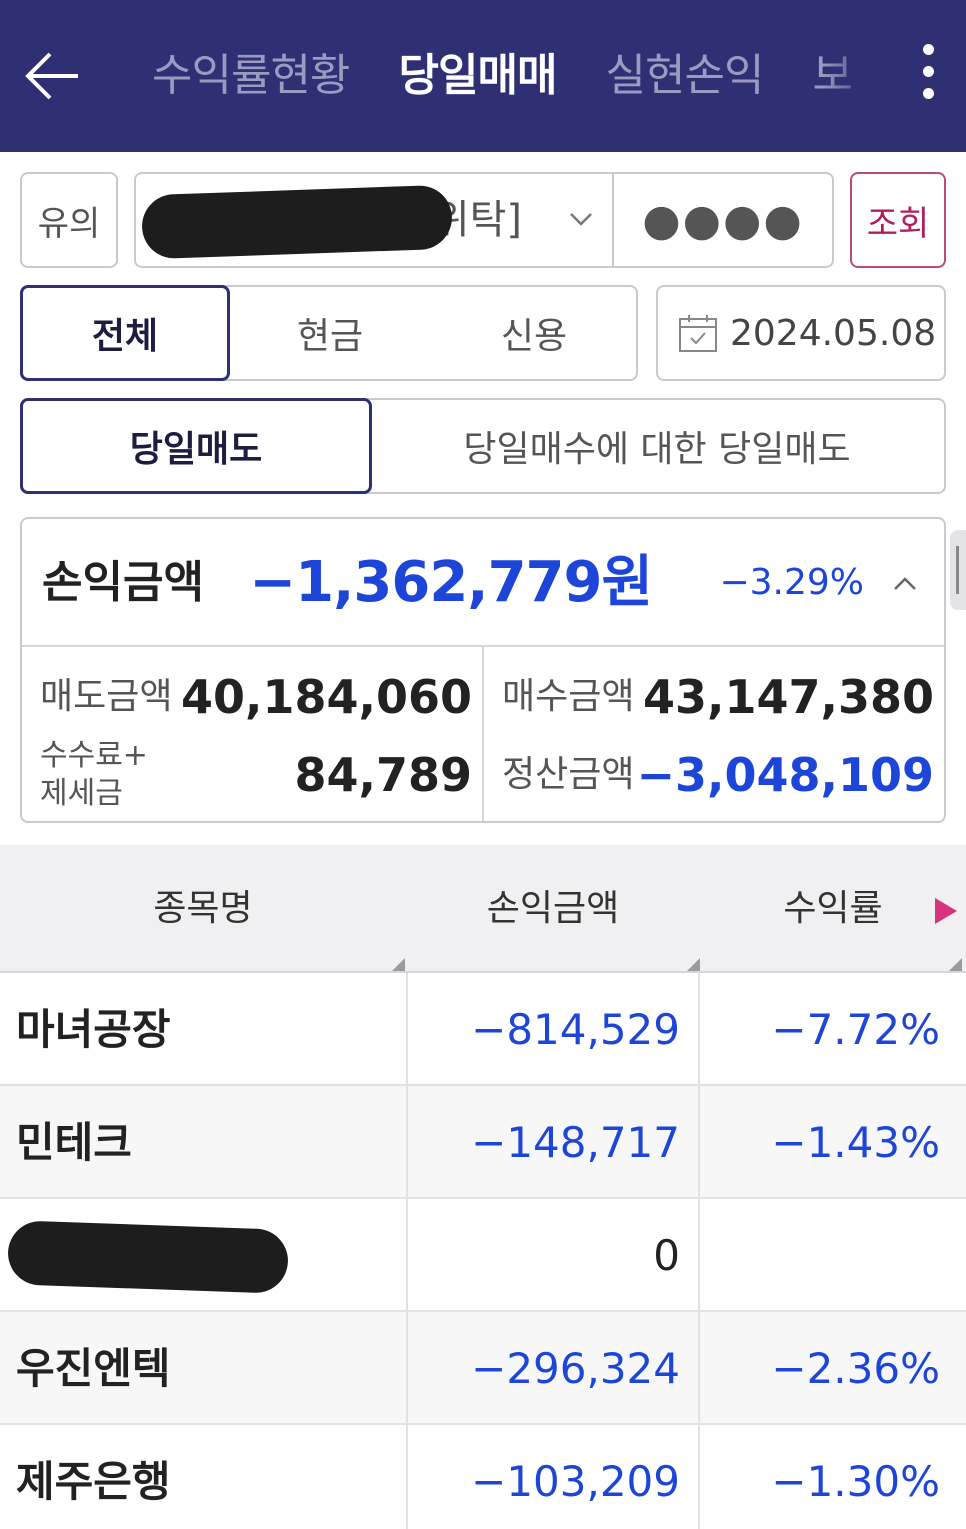 Image resolution: width=966 pixels, height=1529 pixels. Describe the element at coordinates (791, 582) in the screenshot. I see `pl-rate: −3.29%` at that location.